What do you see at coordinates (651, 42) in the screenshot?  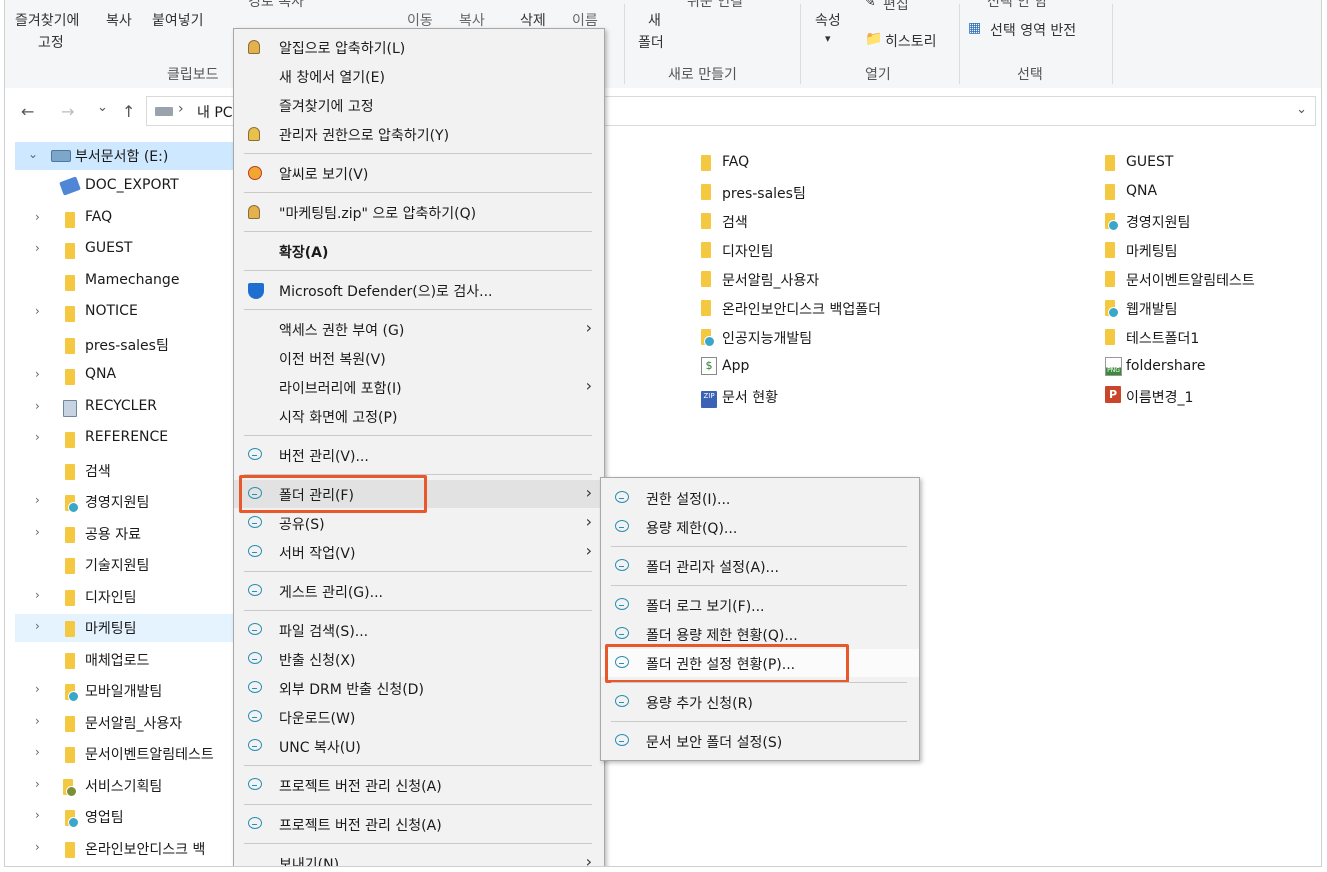 I see `new-folder-label-2: 폴더` at bounding box center [651, 42].